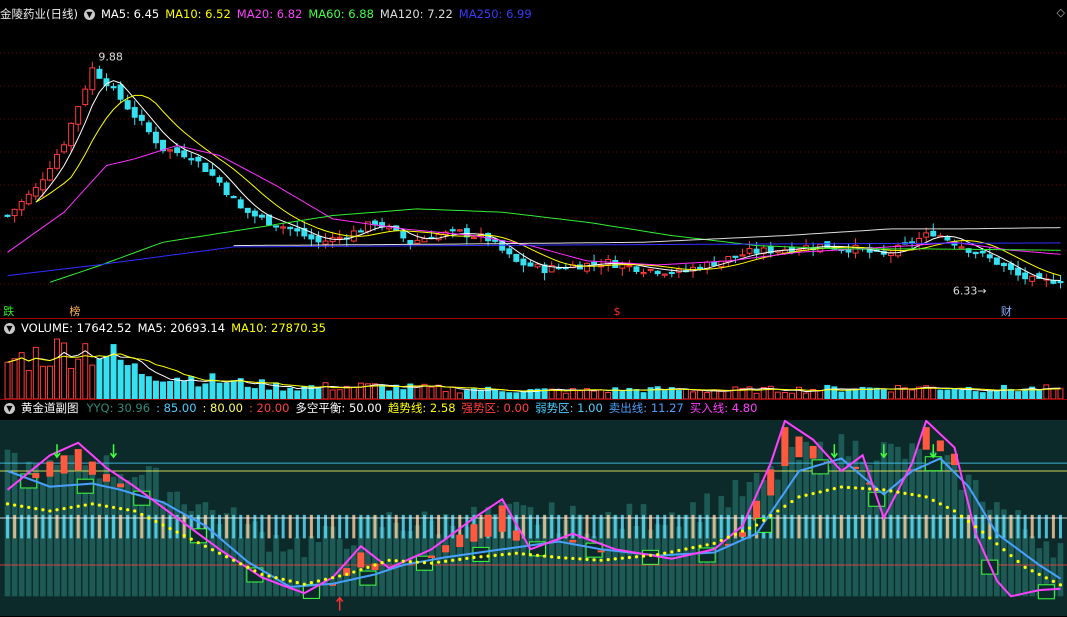 This screenshot has width=1067, height=617. What do you see at coordinates (39, 14) in the screenshot?
I see `stock-title: 金陵药业(日线)` at bounding box center [39, 14].